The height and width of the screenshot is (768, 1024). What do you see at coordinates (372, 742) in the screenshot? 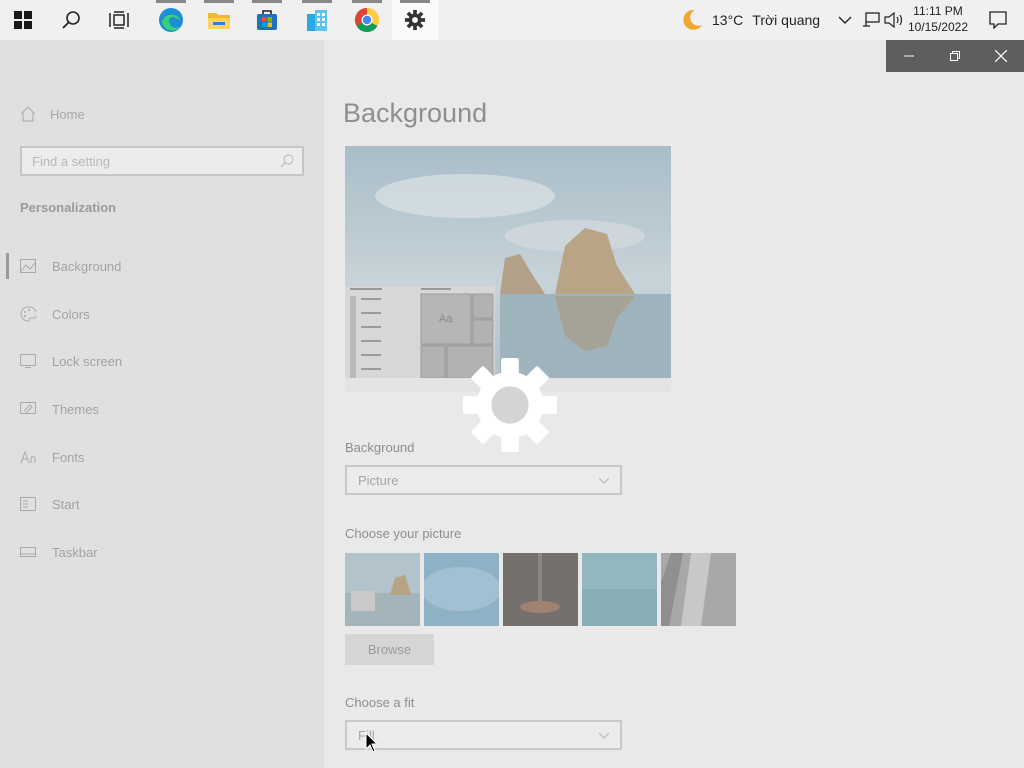
I see `mouse-cursor-icon` at bounding box center [372, 742].